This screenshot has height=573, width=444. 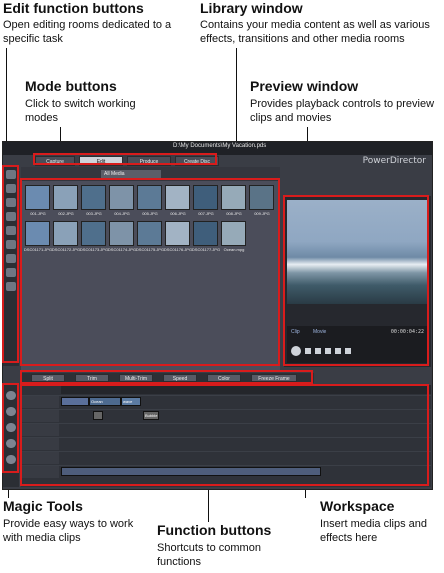 What do you see at coordinates (209, 555) in the screenshot?
I see `callout-function-buttons-desc: Shortcuts to common functions` at bounding box center [209, 555].